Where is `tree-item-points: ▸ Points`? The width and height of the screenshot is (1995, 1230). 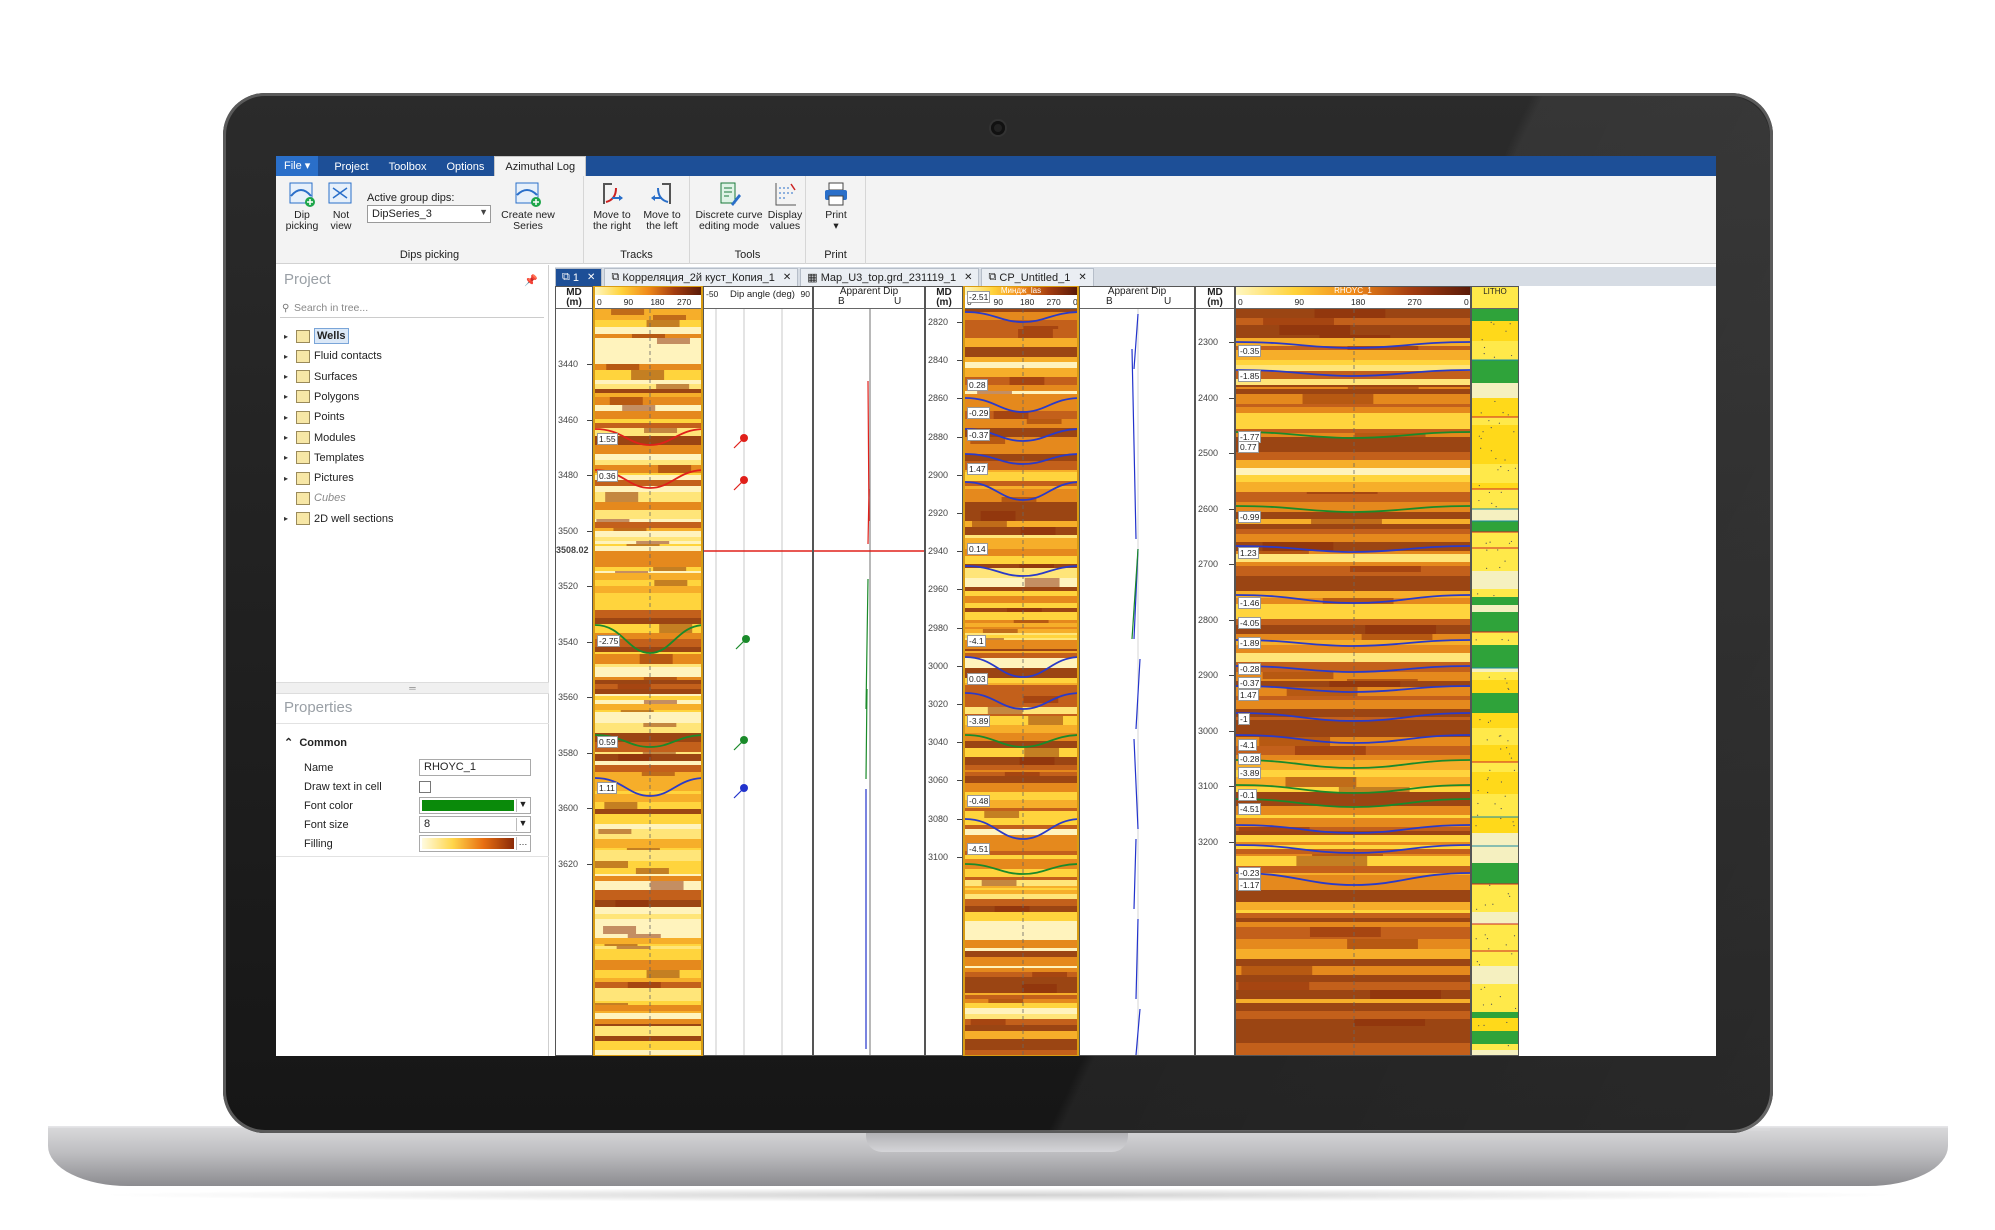 tree-item-points: ▸ Points is located at coordinates (314, 417).